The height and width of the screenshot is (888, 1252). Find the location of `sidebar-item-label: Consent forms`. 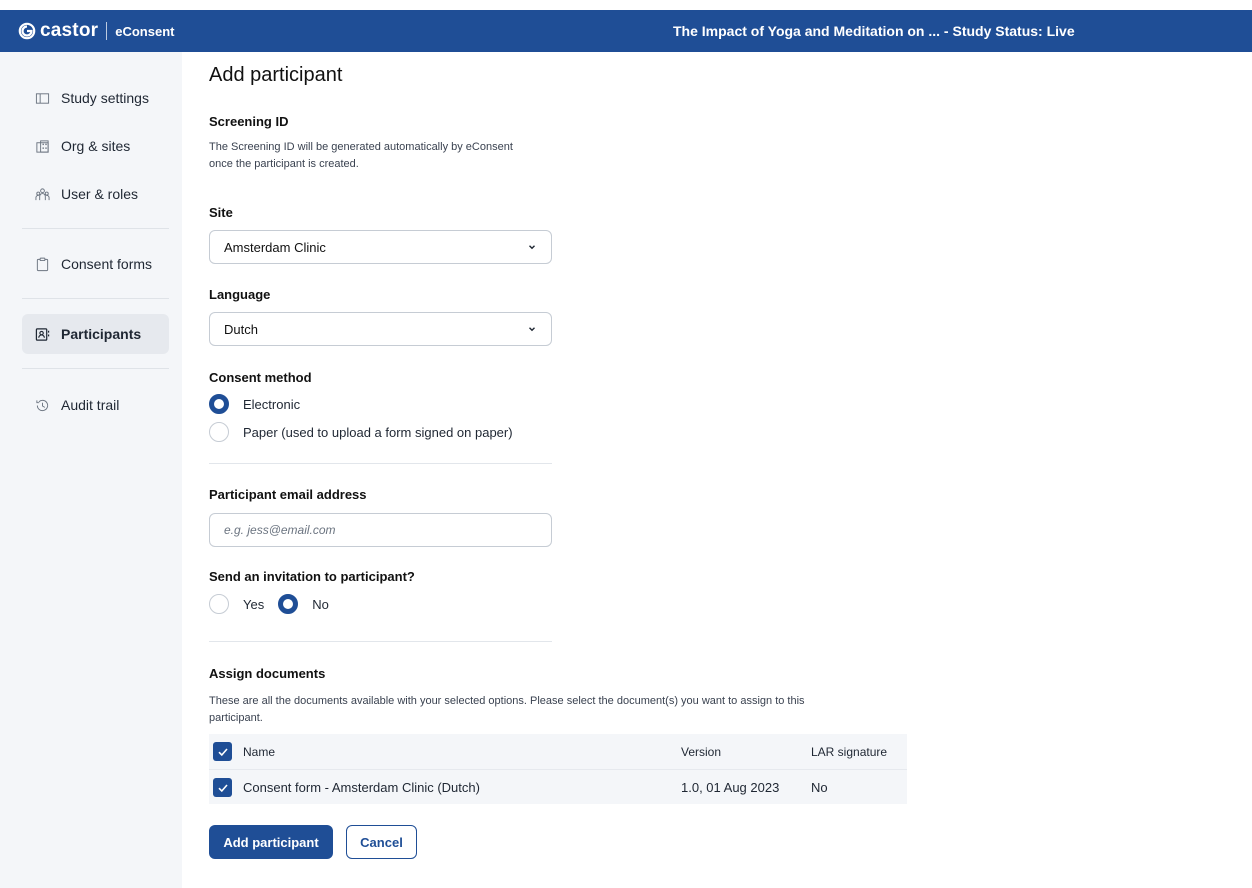

sidebar-item-label: Consent forms is located at coordinates (107, 264).